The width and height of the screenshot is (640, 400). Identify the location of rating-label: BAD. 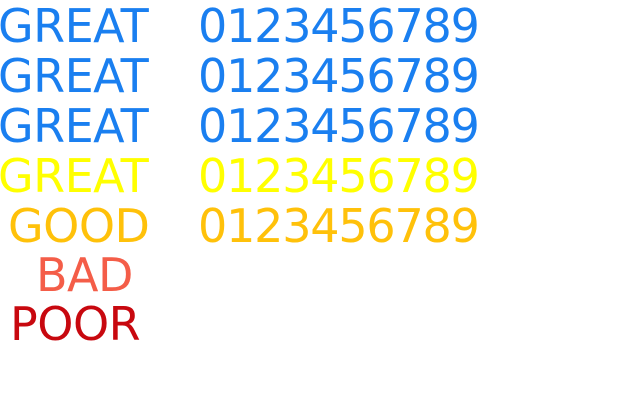
(84, 275).